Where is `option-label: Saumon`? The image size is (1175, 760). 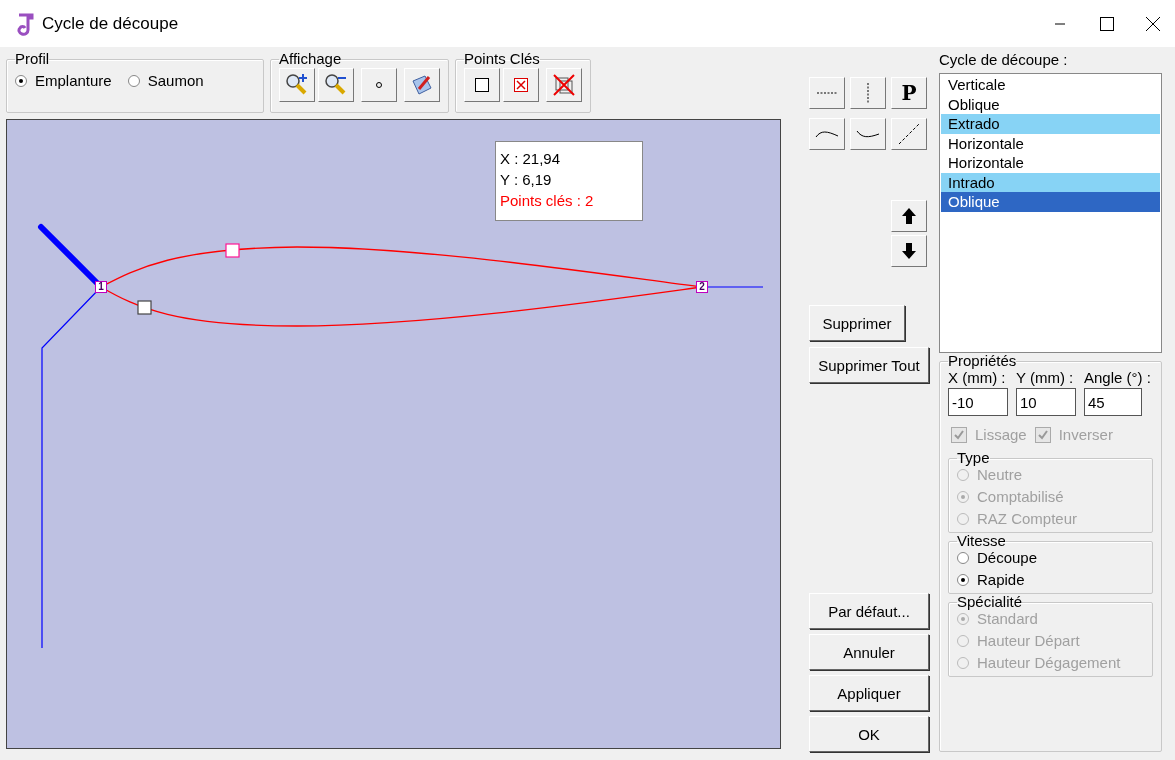 option-label: Saumon is located at coordinates (175, 81).